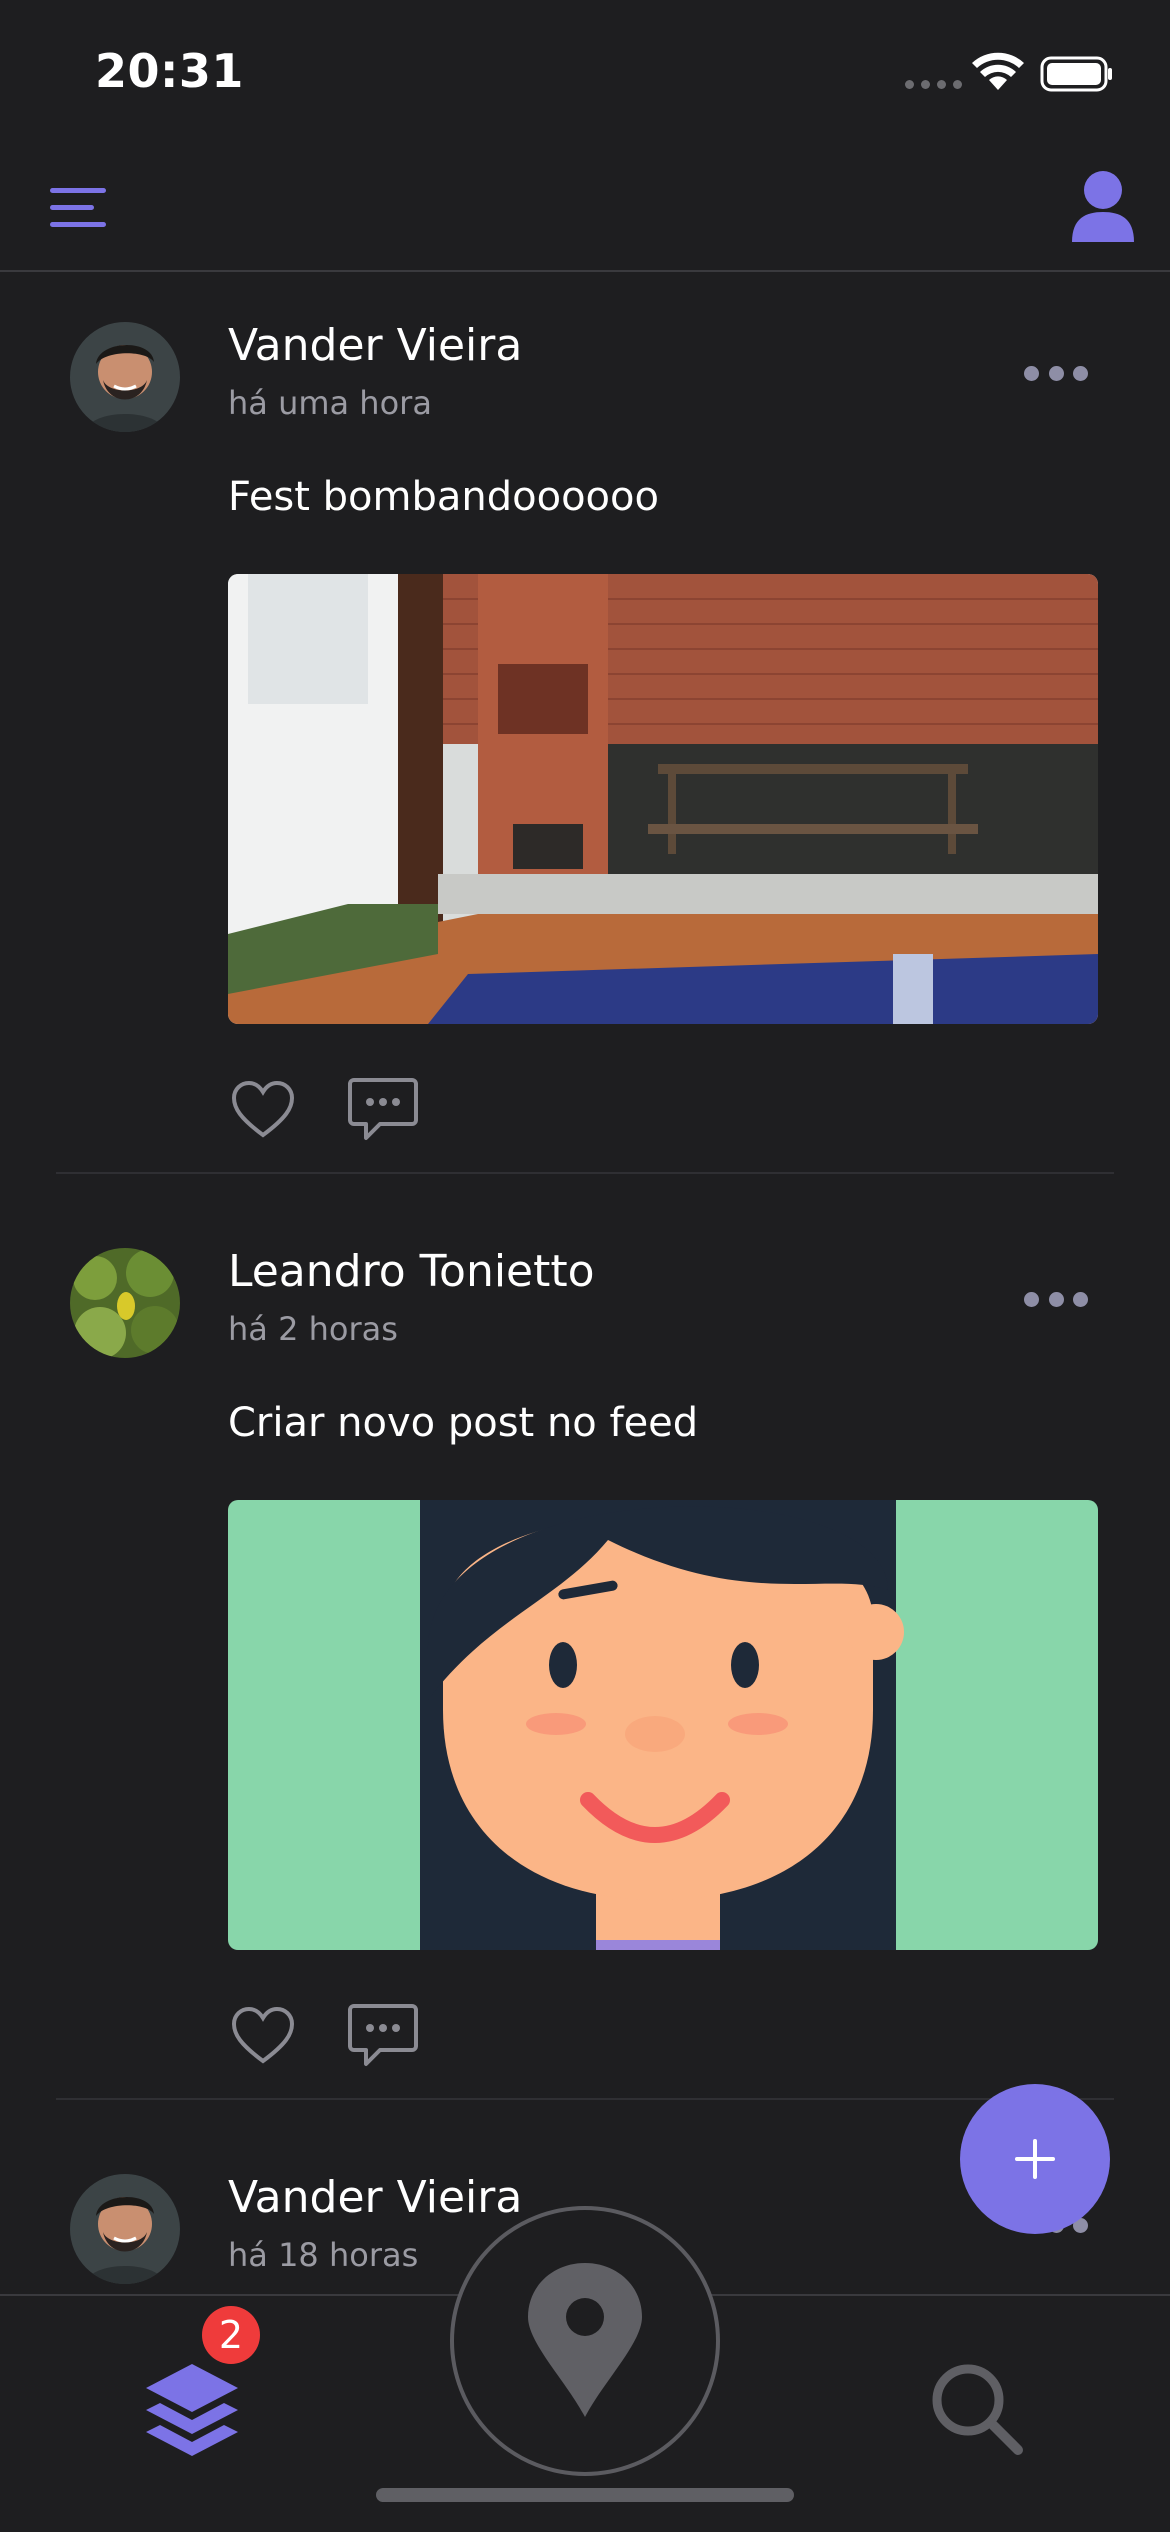  Describe the element at coordinates (585, 206) in the screenshot. I see `top-navigation-bar` at that location.